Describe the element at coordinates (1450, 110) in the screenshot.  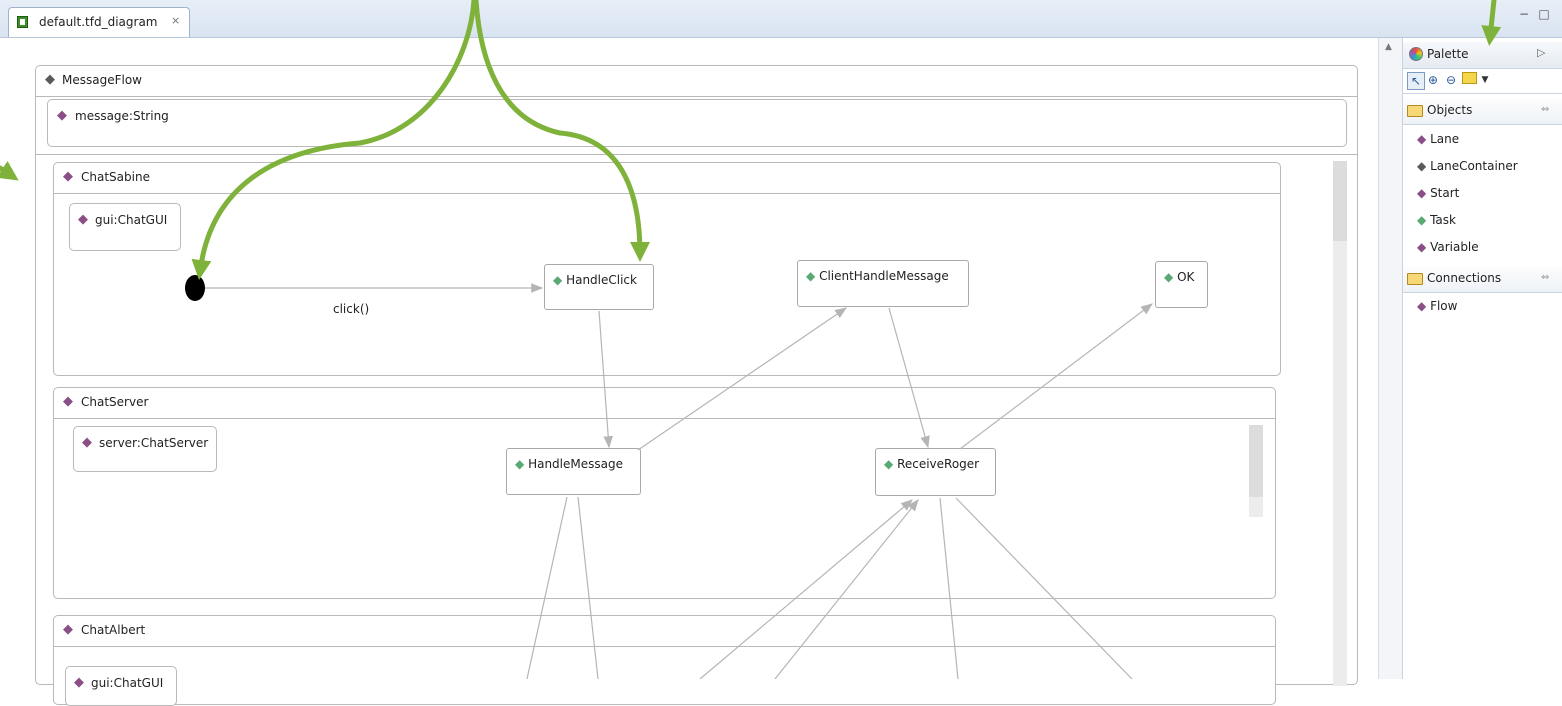
I see `palette-group-objects-label: Objects` at that location.